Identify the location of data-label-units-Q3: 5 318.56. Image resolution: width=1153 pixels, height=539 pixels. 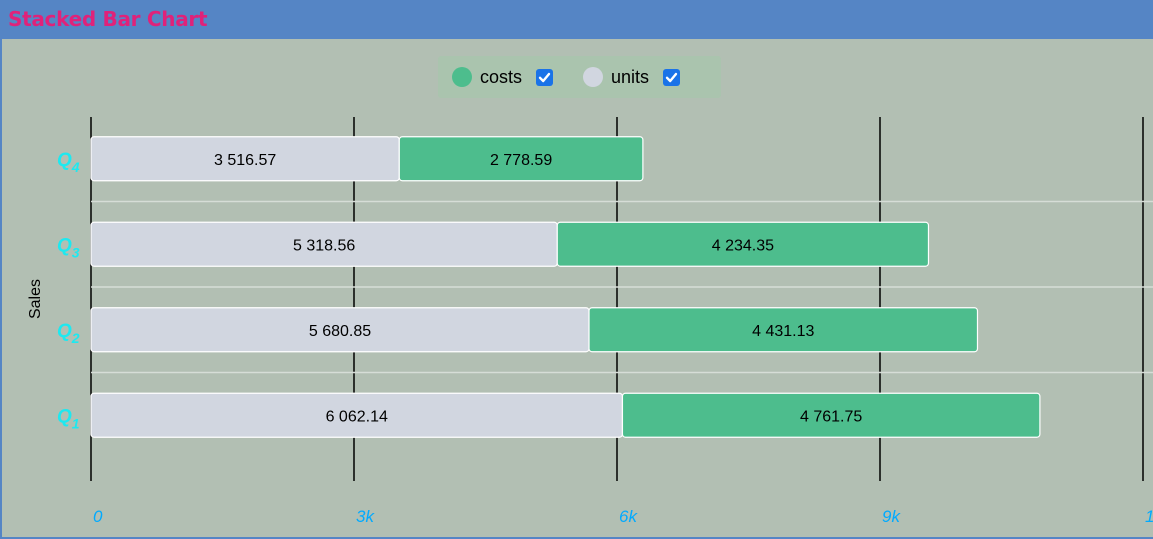
(324, 245).